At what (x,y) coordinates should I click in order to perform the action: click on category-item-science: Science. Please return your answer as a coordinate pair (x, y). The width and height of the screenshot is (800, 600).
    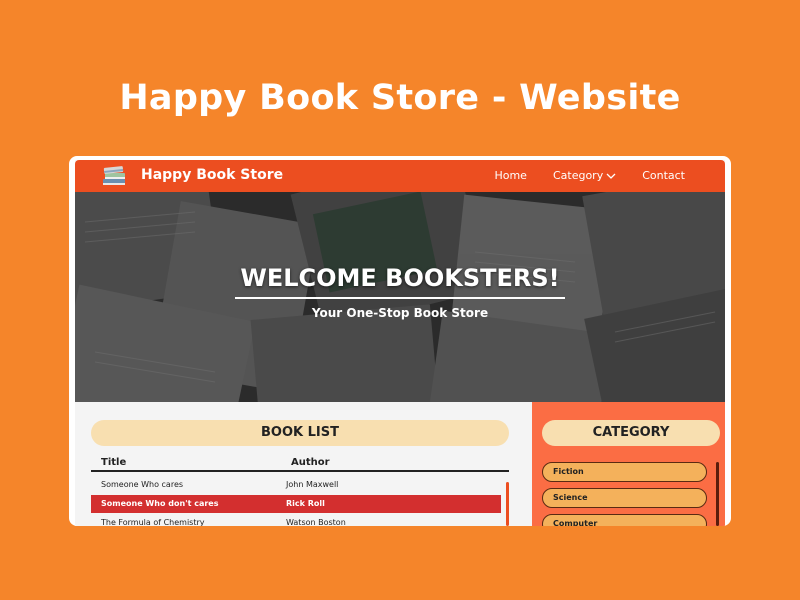
    Looking at the image, I should click on (624, 498).